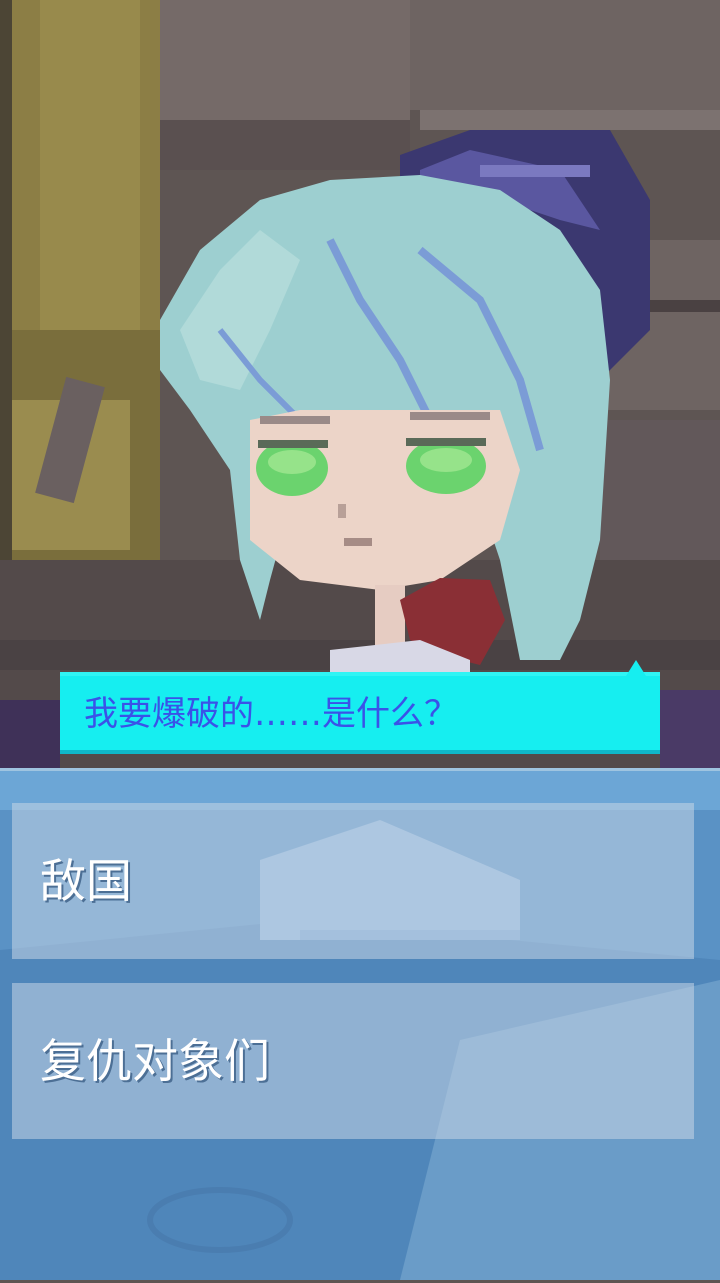 The height and width of the screenshot is (1283, 720). I want to click on choice-option-1: 敌国, so click(353, 881).